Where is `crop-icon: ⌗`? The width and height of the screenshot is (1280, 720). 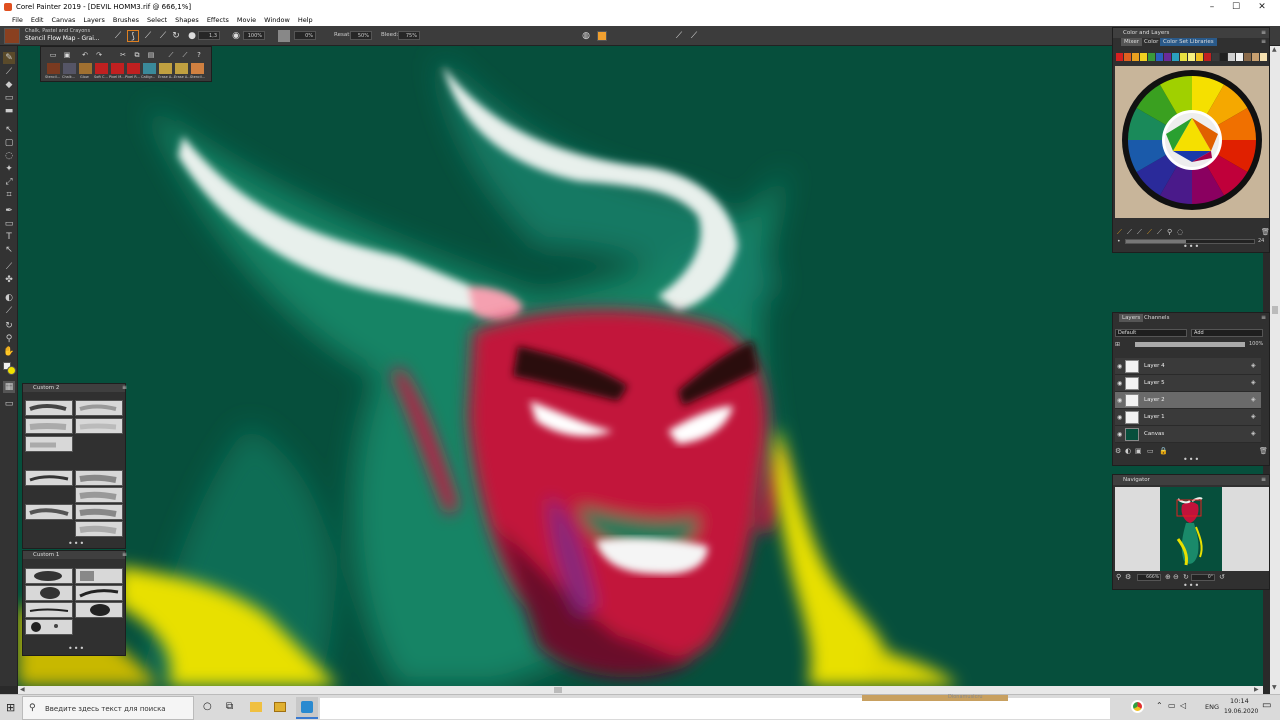
crop-icon: ⌗ is located at coordinates (9, 195).